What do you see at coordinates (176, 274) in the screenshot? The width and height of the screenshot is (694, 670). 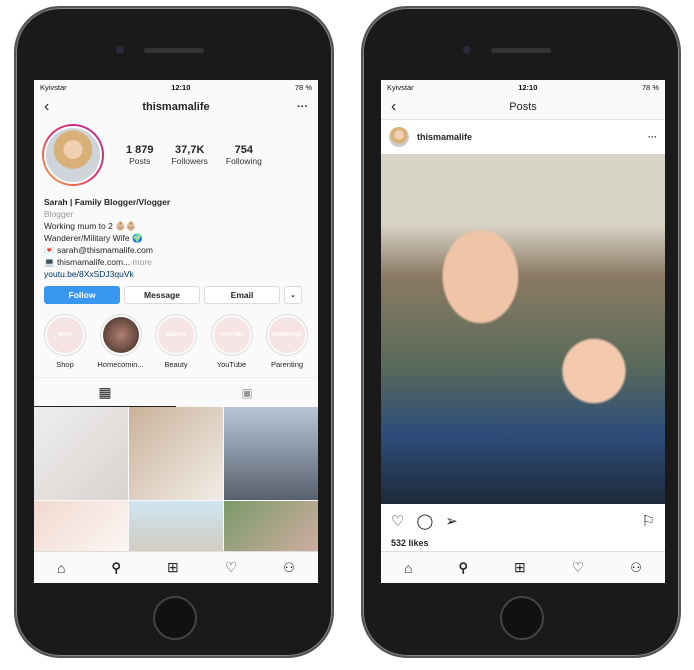 I see `bio-link: youtu.be/8XxSDJ3quVk` at bounding box center [176, 274].